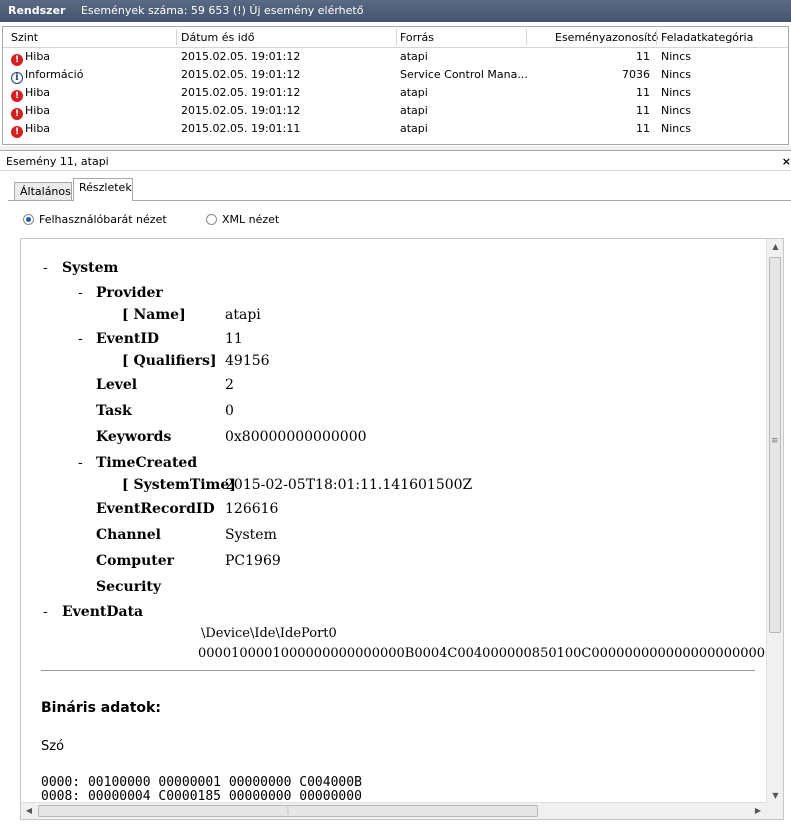 The image size is (791, 827). Describe the element at coordinates (606, 38) in the screenshot. I see `column-header-event-id: Eseményazonosító` at that location.